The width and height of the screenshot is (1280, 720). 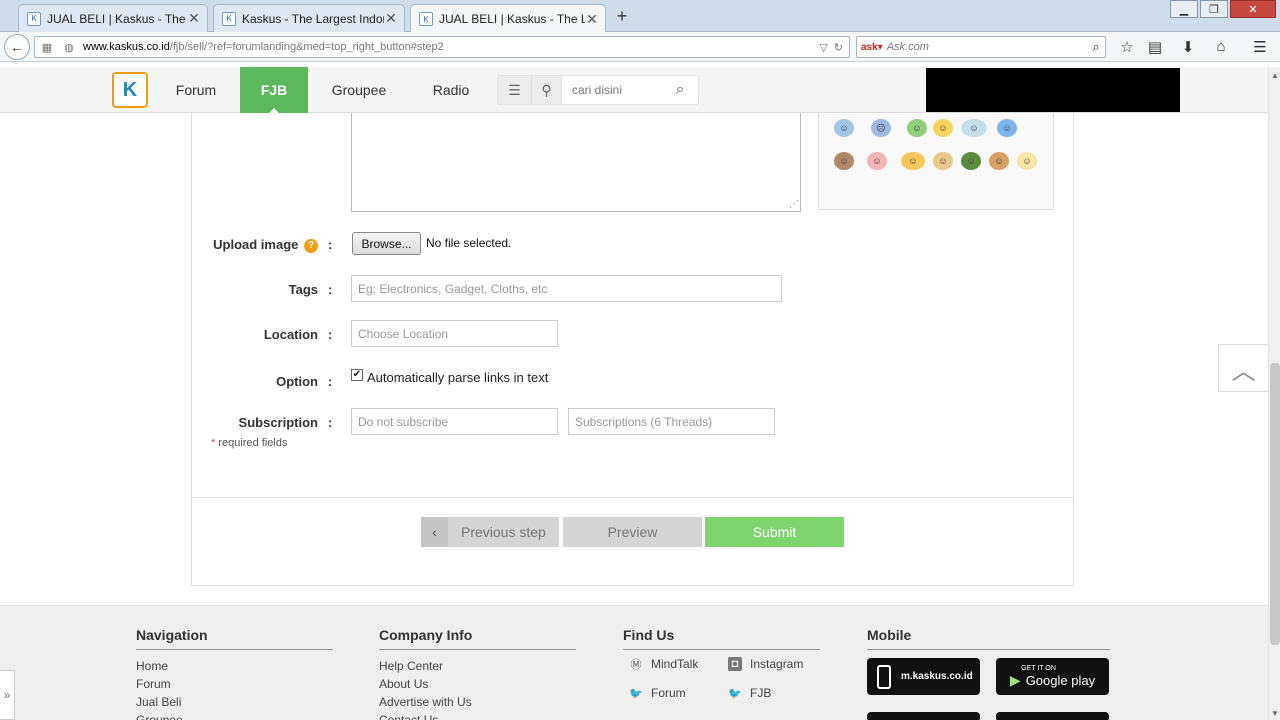 What do you see at coordinates (229, 18) in the screenshot?
I see `kaskus-favicon-icon: K` at bounding box center [229, 18].